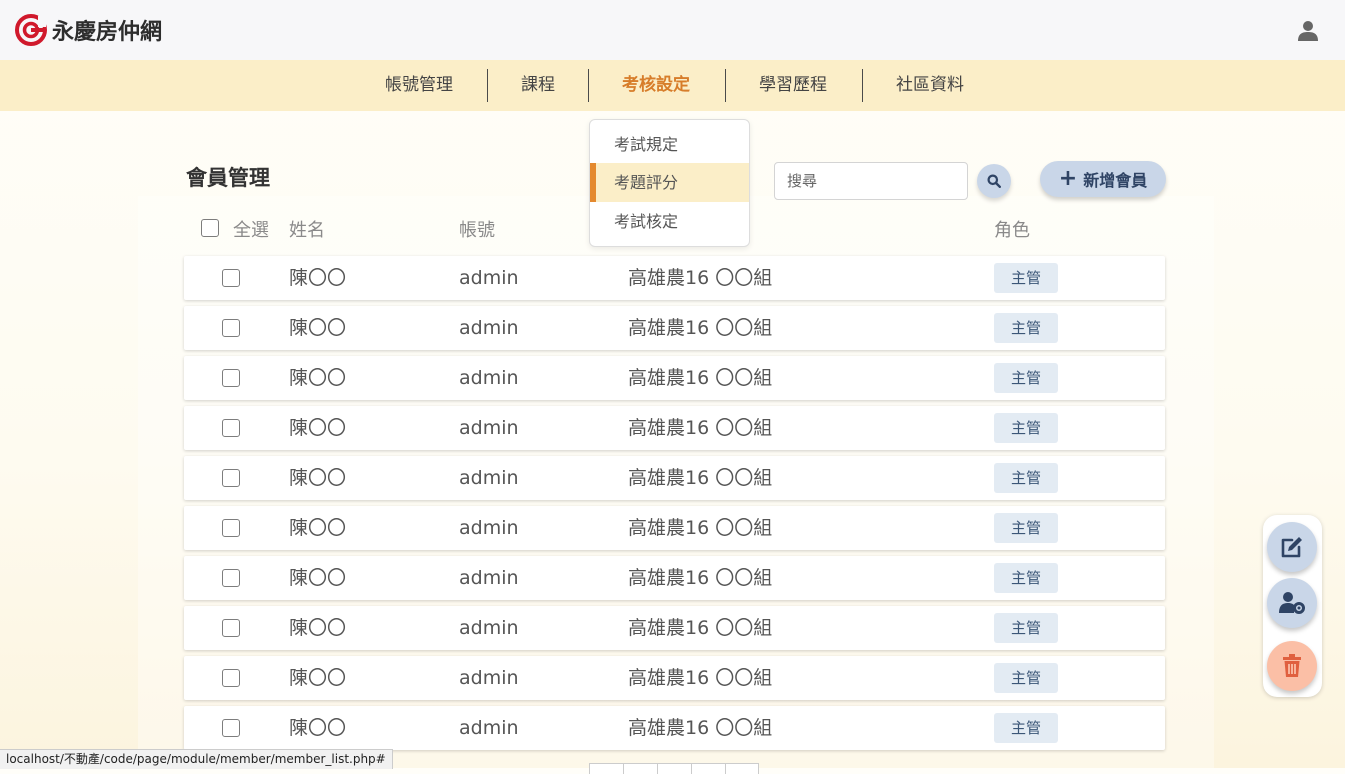 Image resolution: width=1345 pixels, height=774 pixels. I want to click on menu-item-question-scoring: 考題評分, so click(669, 182).